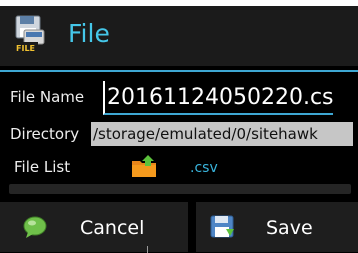  Describe the element at coordinates (112, 228) in the screenshot. I see `cancel-label: Cancel` at that location.